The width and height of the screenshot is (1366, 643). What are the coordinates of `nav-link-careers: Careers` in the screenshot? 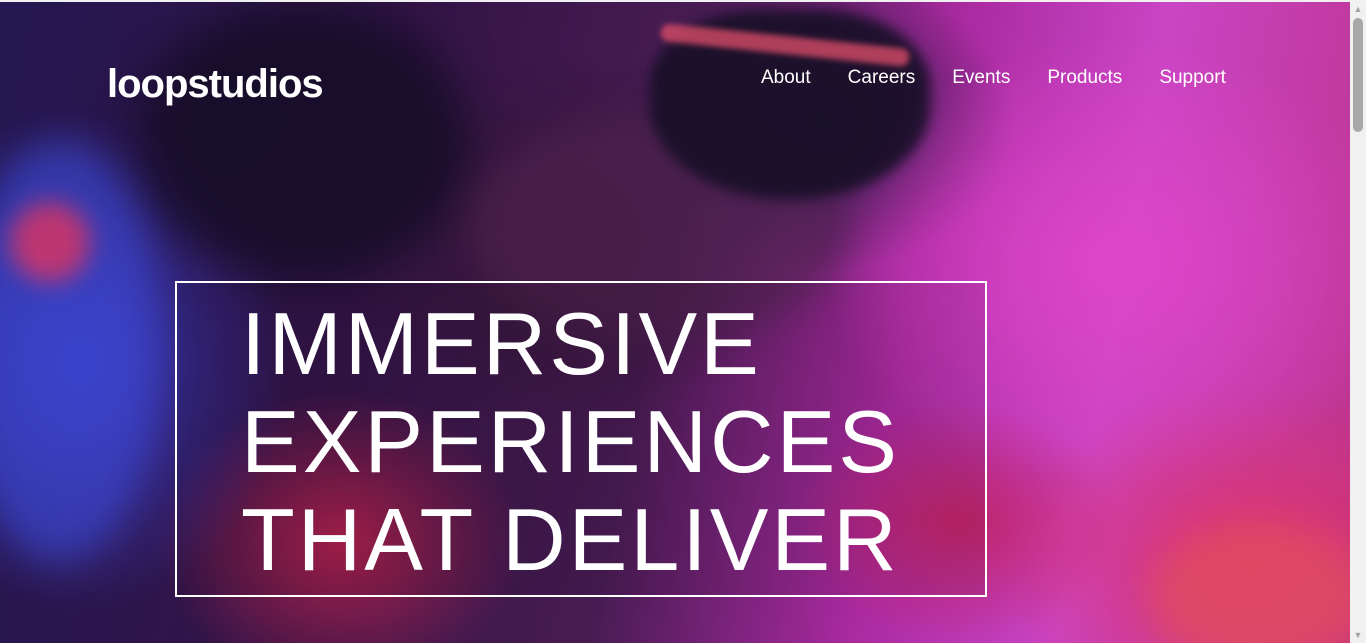 It's located at (882, 78).